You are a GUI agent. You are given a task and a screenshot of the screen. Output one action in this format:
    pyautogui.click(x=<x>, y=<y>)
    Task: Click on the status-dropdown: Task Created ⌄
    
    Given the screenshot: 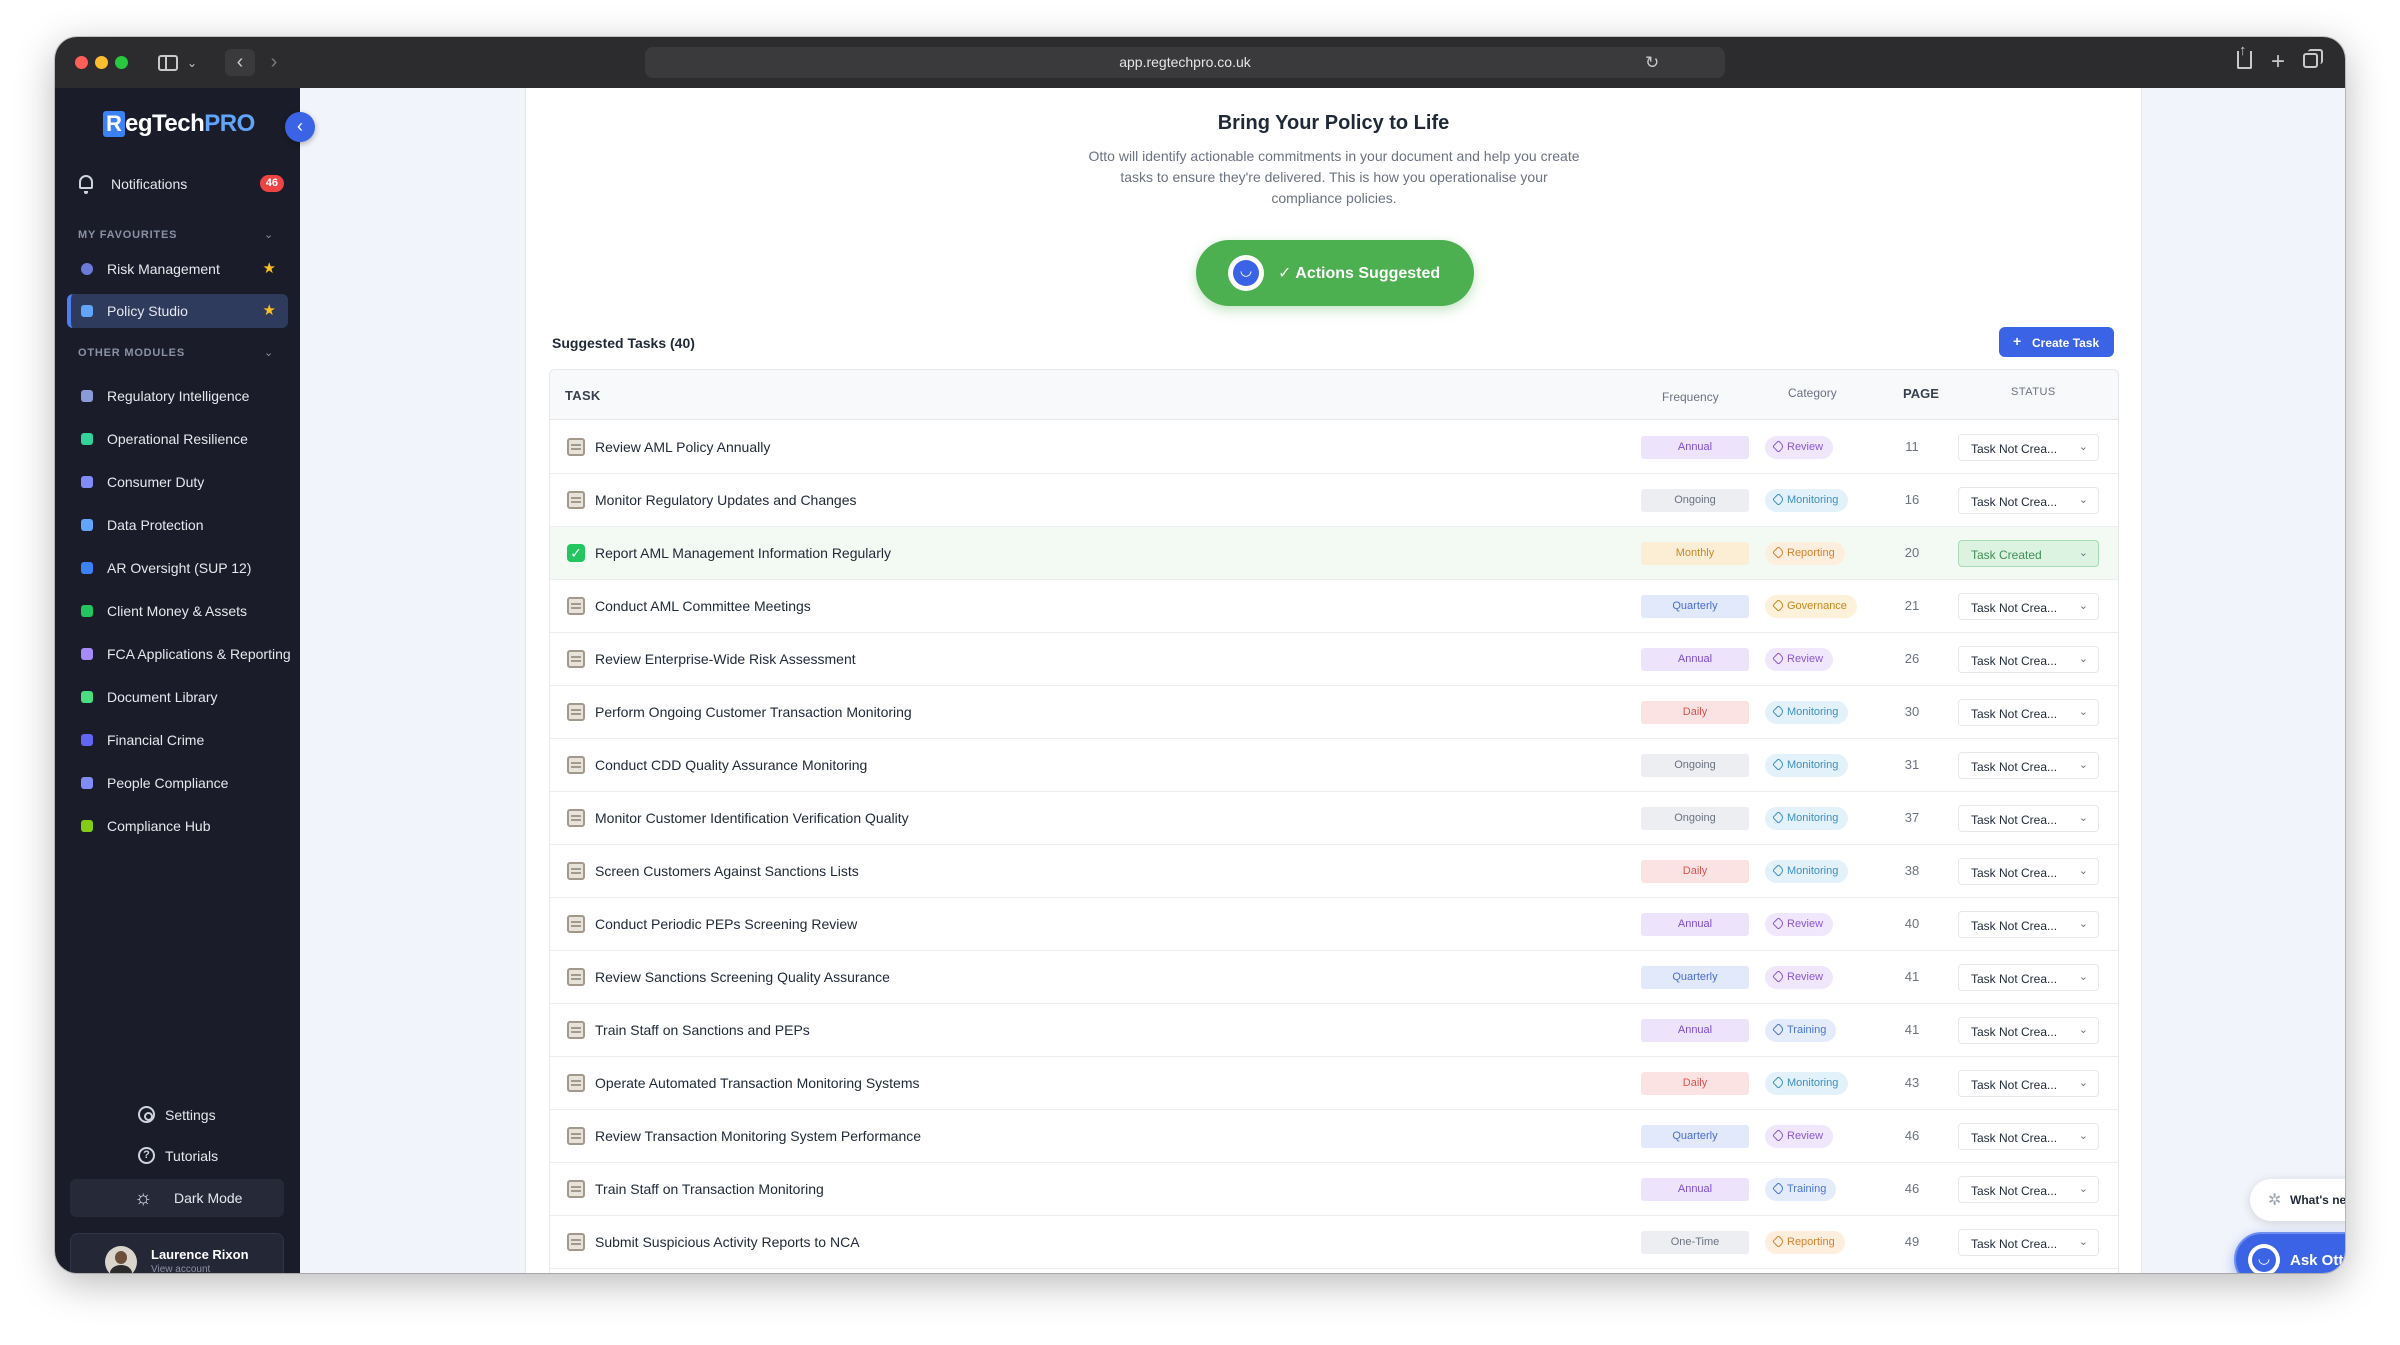 What is the action you would take?
    pyautogui.click(x=2028, y=553)
    